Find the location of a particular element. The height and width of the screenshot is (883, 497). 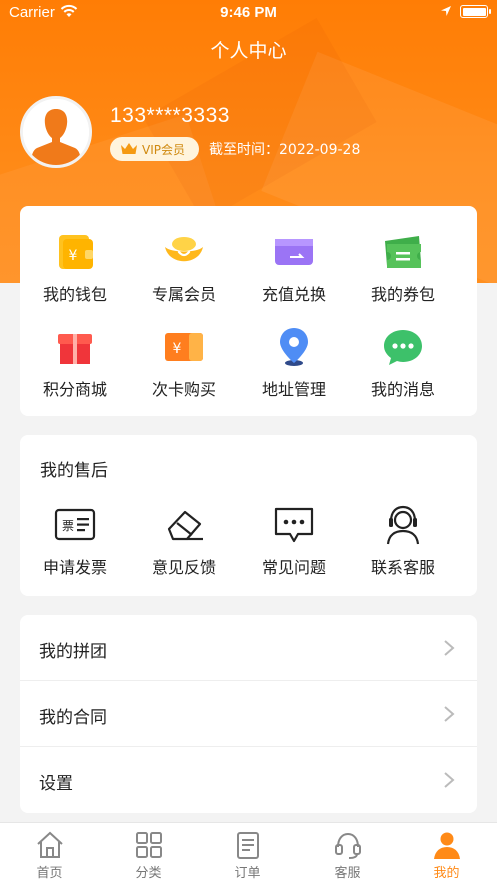

tab-mine: 我的 is located at coordinates (446, 855).